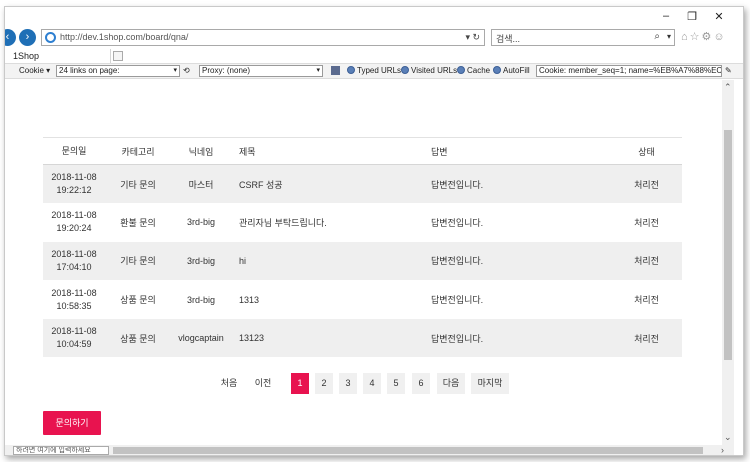 The width and height of the screenshot is (750, 462). I want to click on page-5: 5, so click(396, 383).